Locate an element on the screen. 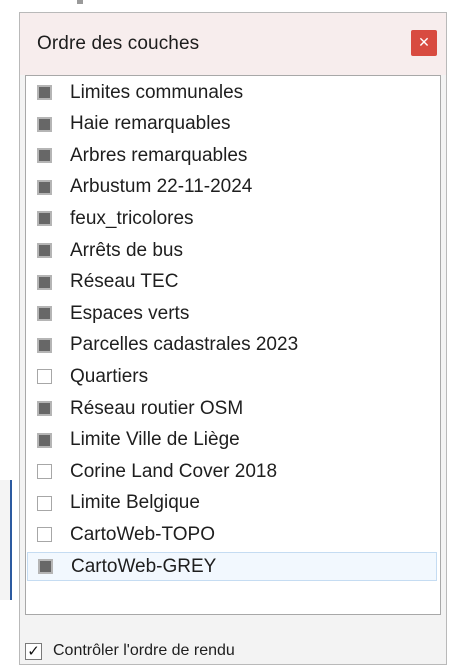 The width and height of the screenshot is (450, 666). layer-label: Haie remarquables is located at coordinates (150, 124).